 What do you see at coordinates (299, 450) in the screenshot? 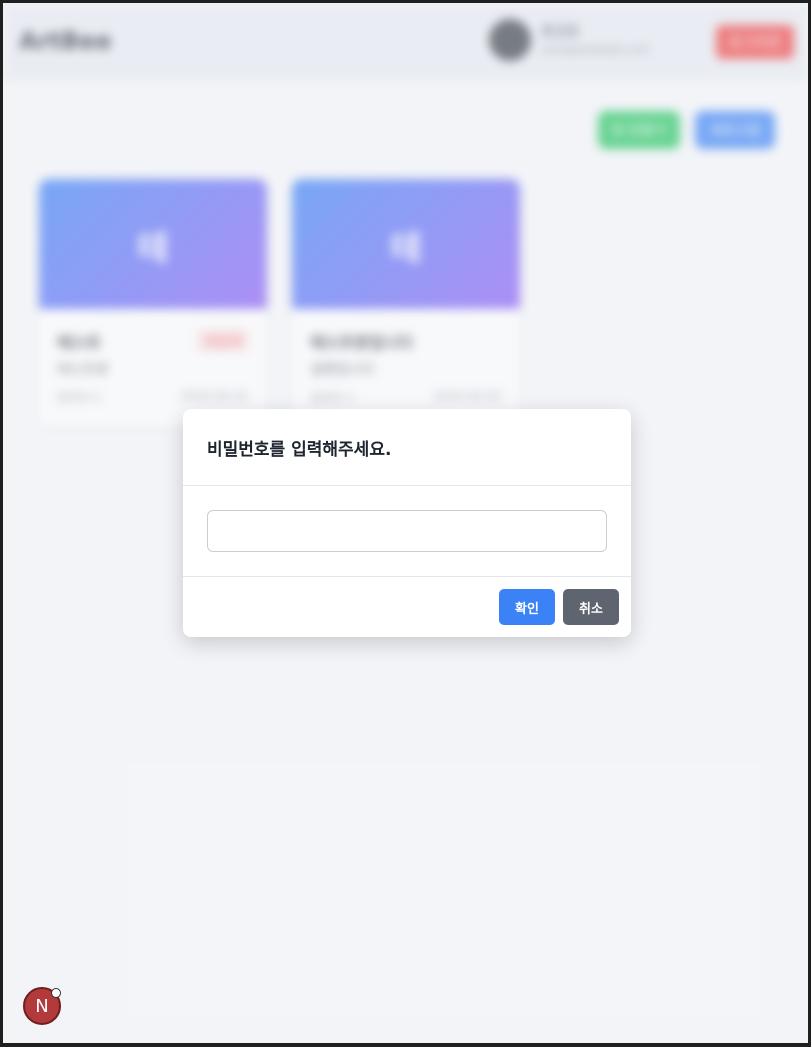
I see `modal-title: 비밀번호를 입력해주세요.` at bounding box center [299, 450].